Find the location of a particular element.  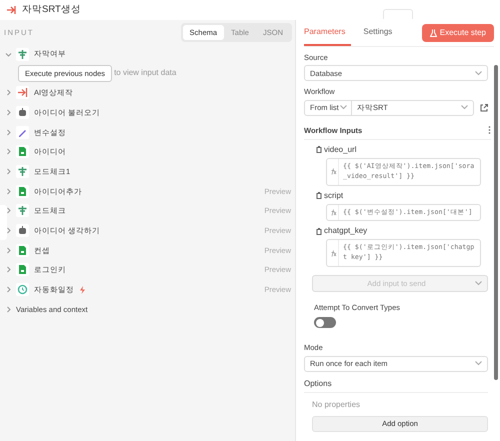

scrollbar is located at coordinates (496, 222).